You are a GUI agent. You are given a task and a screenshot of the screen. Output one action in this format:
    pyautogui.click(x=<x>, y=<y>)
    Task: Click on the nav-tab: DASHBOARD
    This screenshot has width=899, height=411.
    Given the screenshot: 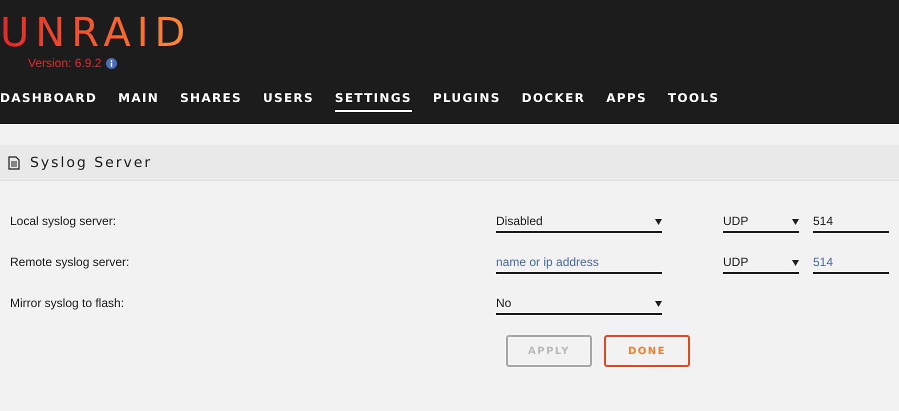 What is the action you would take?
    pyautogui.click(x=49, y=101)
    